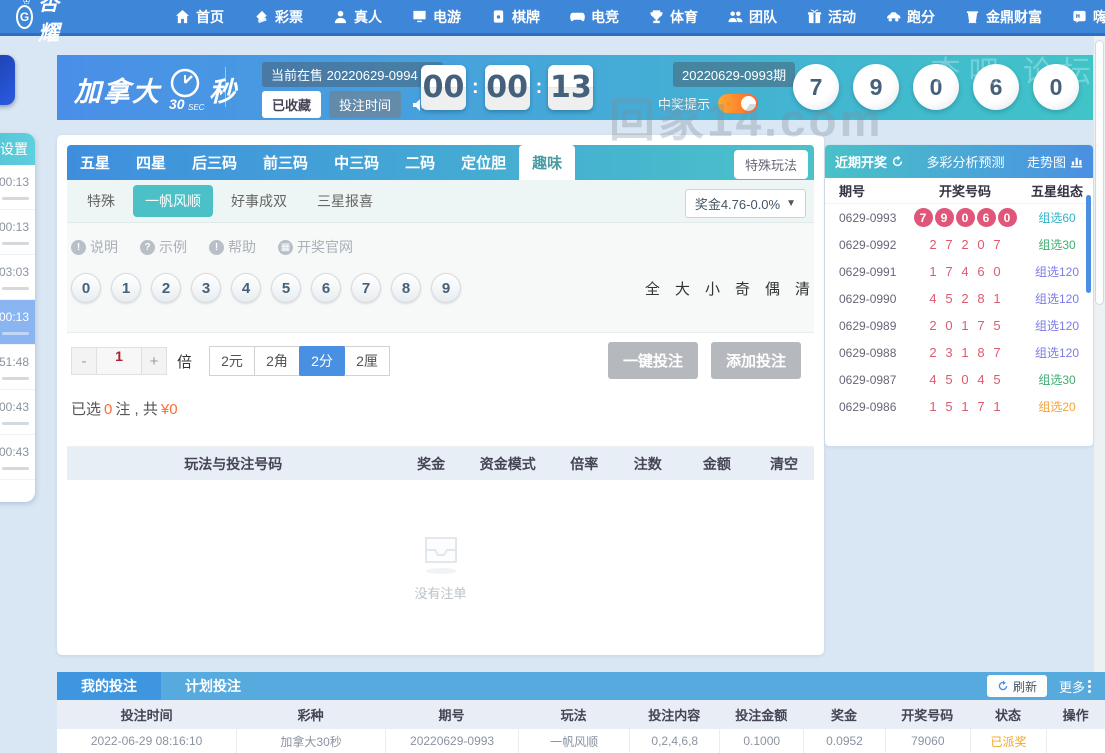 The height and width of the screenshot is (753, 1105). Describe the element at coordinates (1099, 394) in the screenshot. I see `page-scrollbar` at that location.